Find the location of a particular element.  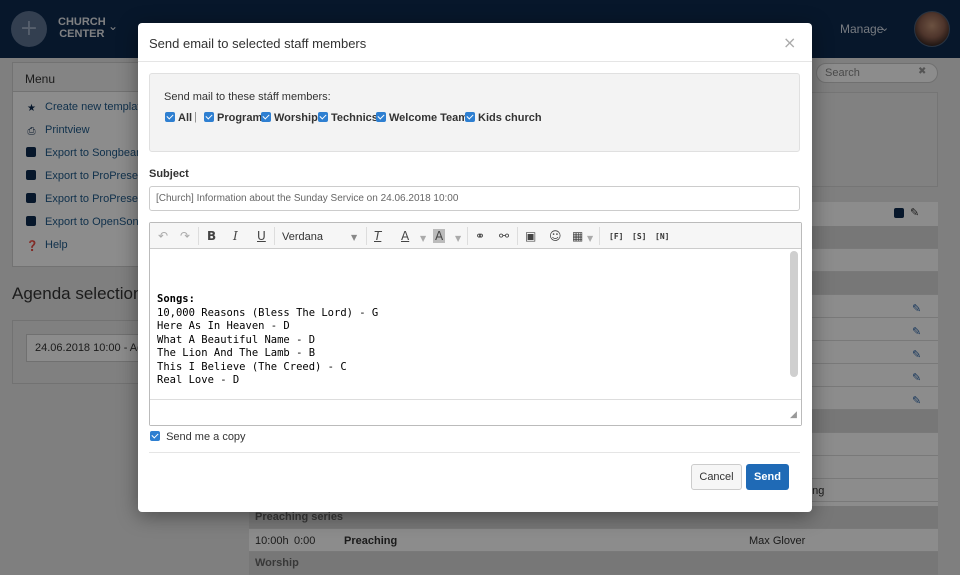

song-line: 10,000 Reasons (Bless The Lord) - G is located at coordinates (268, 312).